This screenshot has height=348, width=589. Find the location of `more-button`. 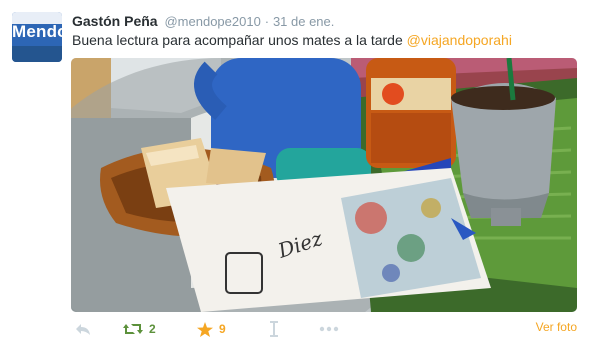

more-button is located at coordinates (329, 329).